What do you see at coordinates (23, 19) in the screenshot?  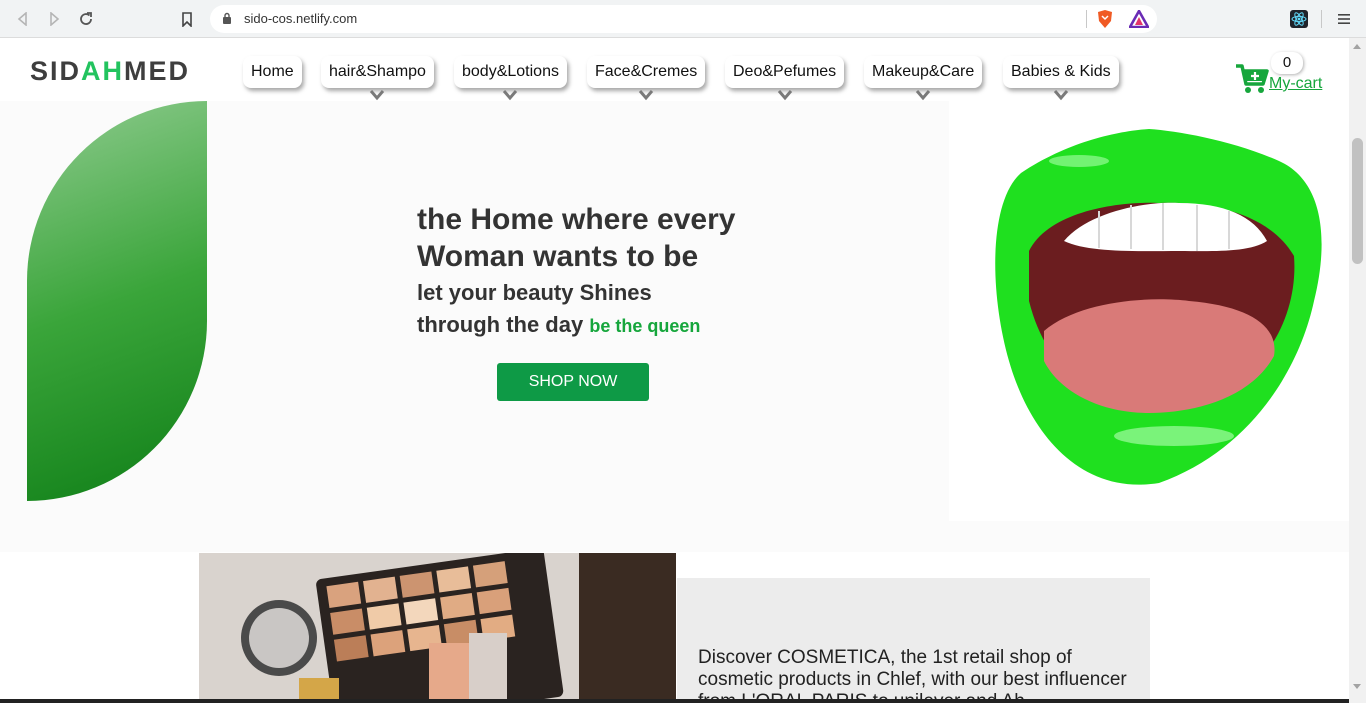 I see `back-icon` at bounding box center [23, 19].